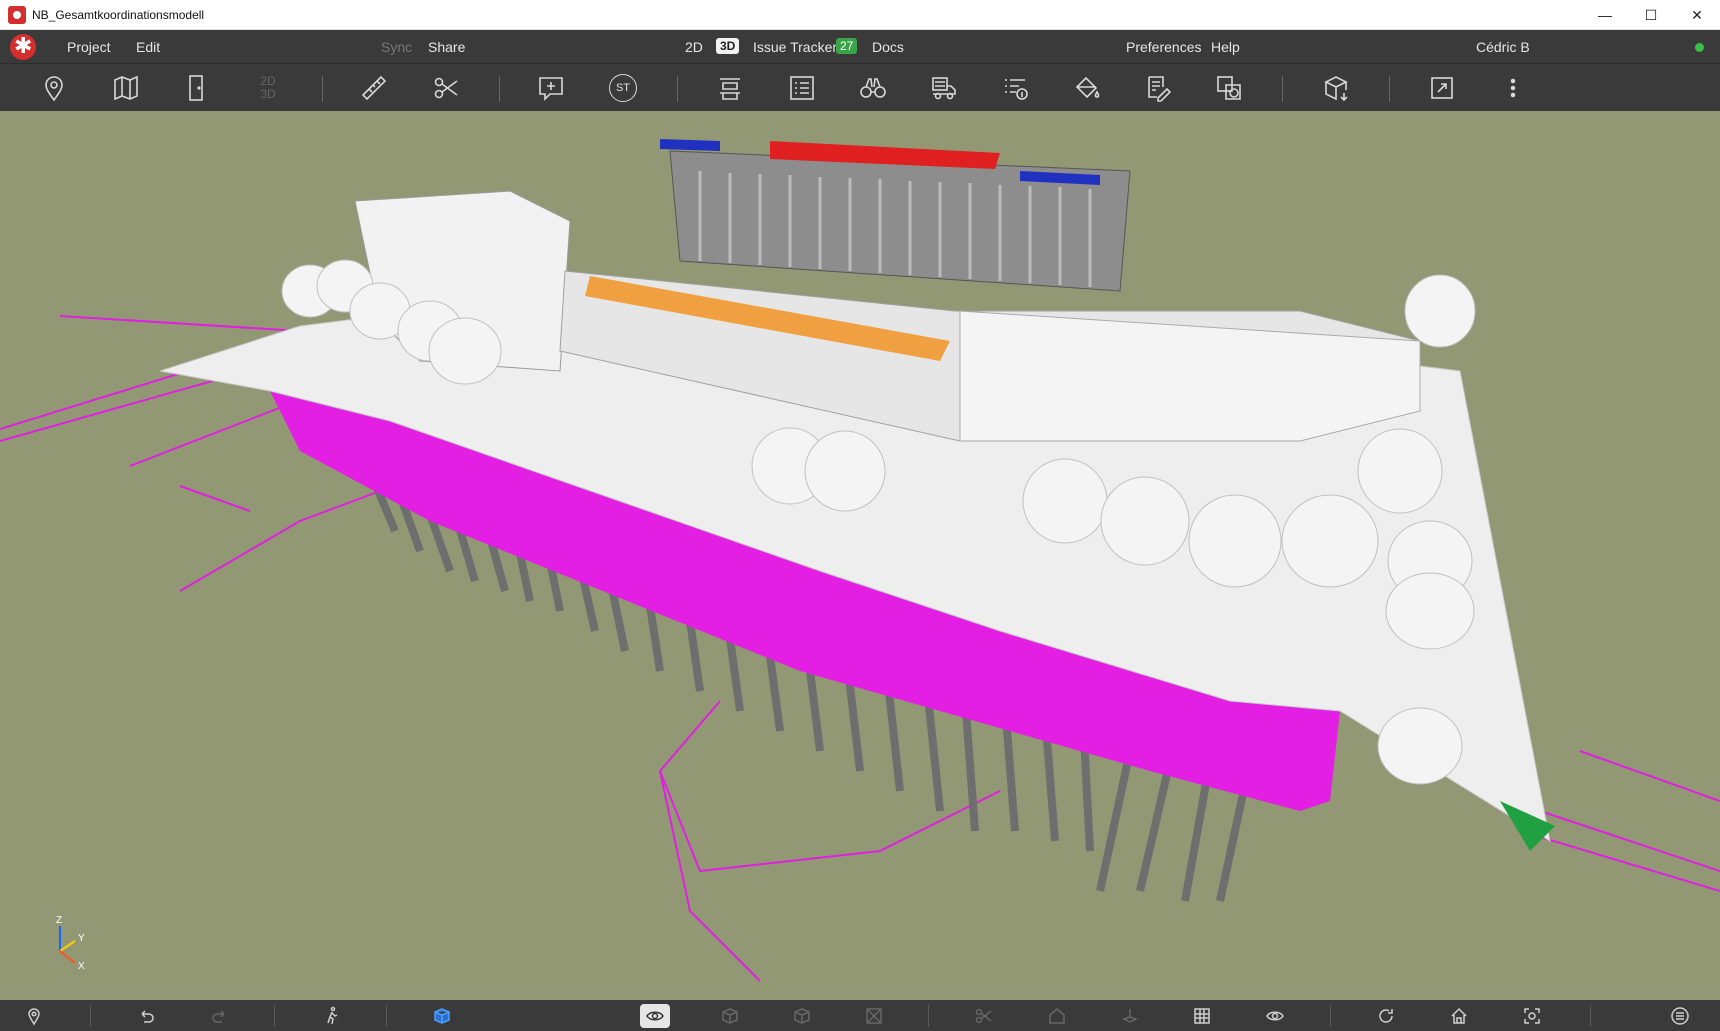 This screenshot has height=1031, width=1720. What do you see at coordinates (196, 88) in the screenshot?
I see `door-icon` at bounding box center [196, 88].